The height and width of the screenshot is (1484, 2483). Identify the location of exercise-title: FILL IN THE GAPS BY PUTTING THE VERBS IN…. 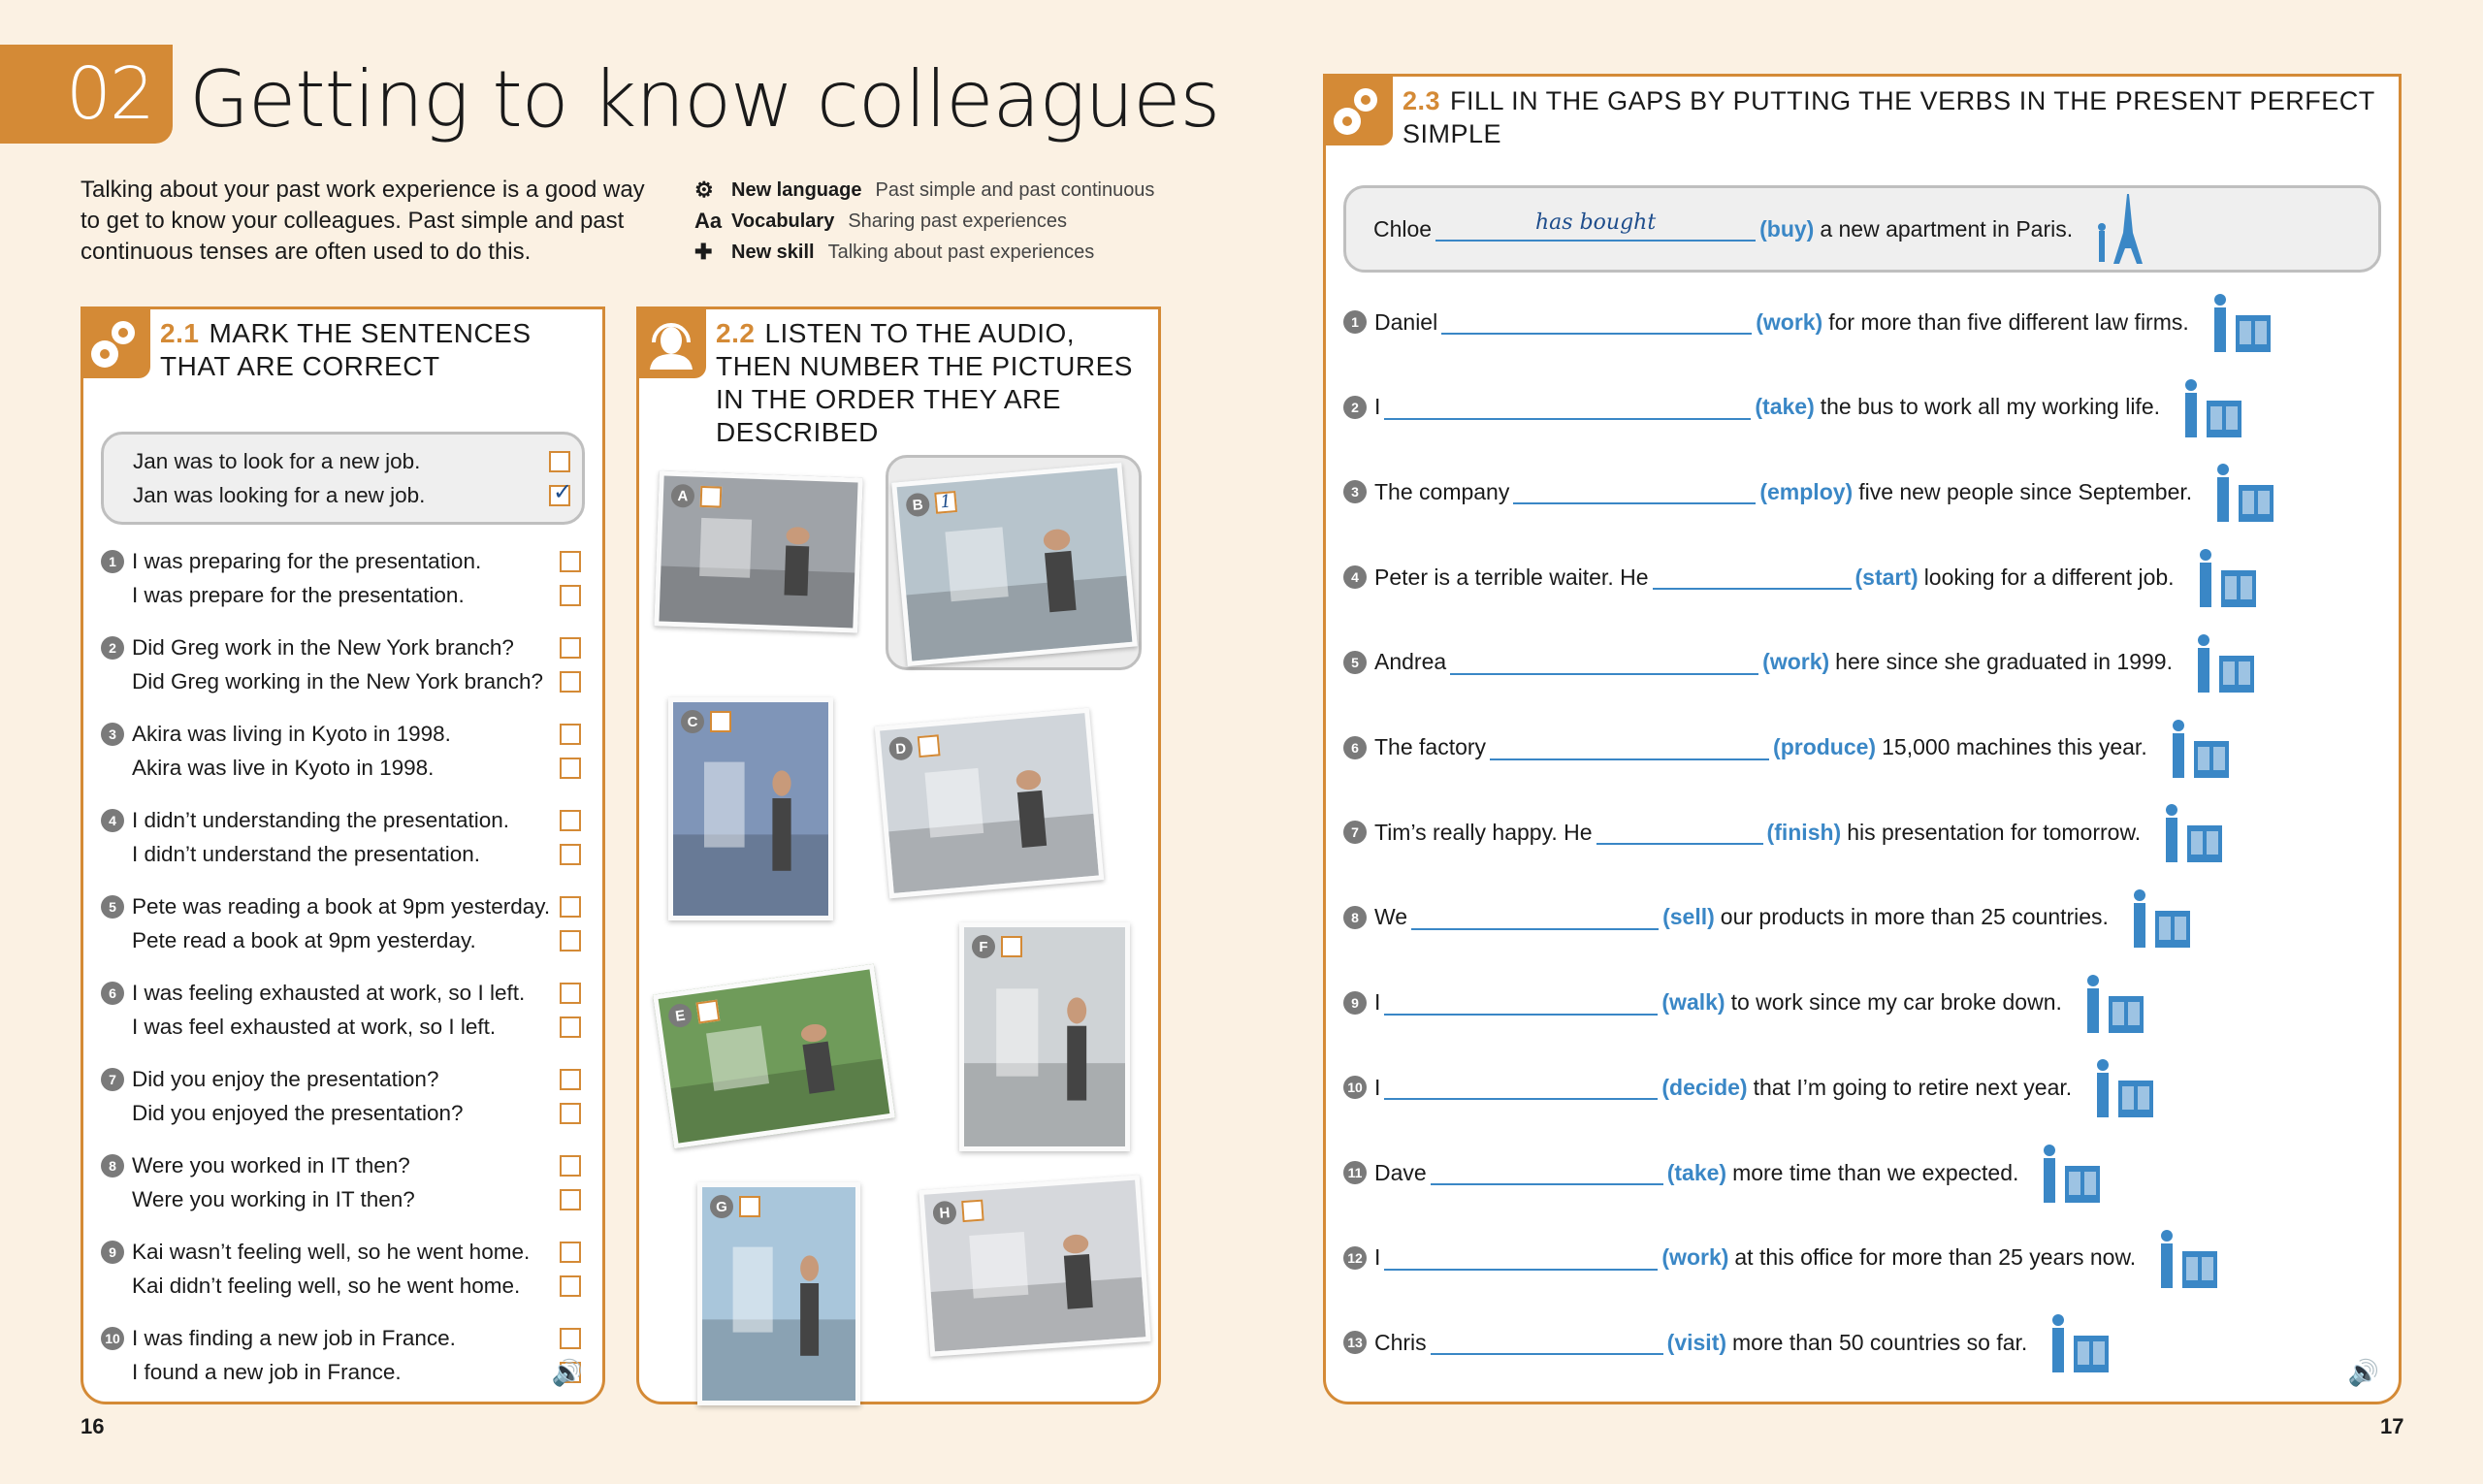
(1889, 117).